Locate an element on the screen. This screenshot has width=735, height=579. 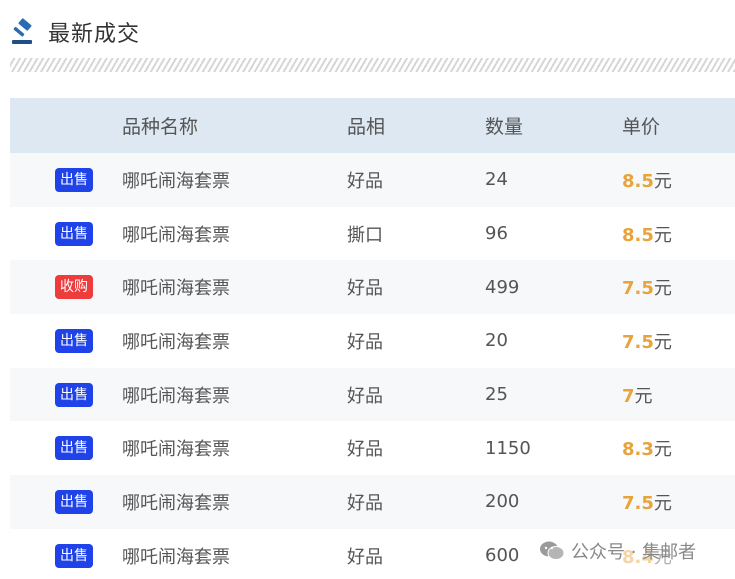
table-row: 出售 哪吒闹海套票 好品 24 8.5元 is located at coordinates (372, 180).